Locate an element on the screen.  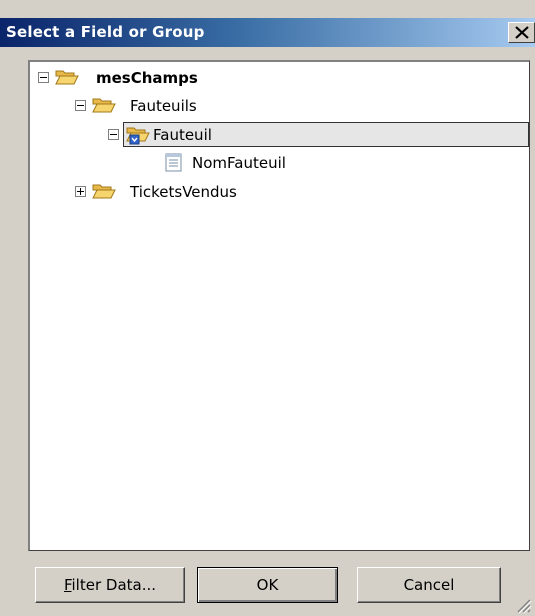
cancel-label: Cancel is located at coordinates (429, 585).